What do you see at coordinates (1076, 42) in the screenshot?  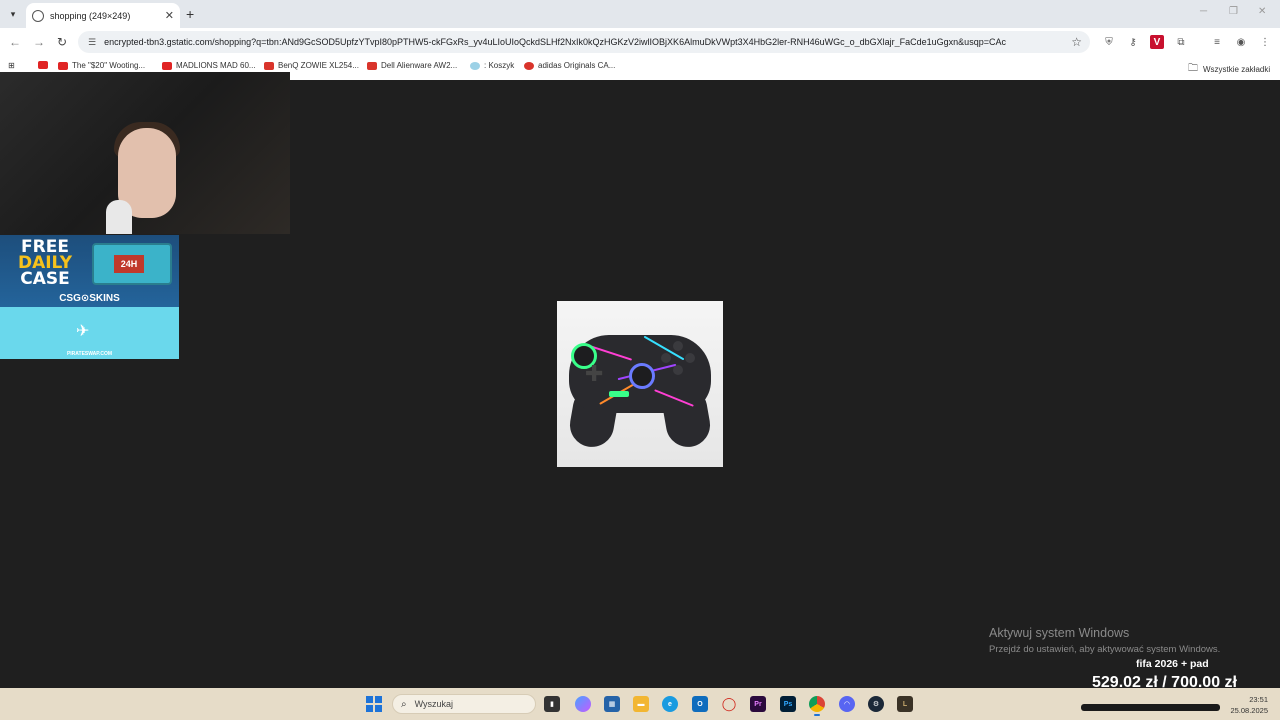 I see `bookmark-star-icon: ☆` at bounding box center [1076, 42].